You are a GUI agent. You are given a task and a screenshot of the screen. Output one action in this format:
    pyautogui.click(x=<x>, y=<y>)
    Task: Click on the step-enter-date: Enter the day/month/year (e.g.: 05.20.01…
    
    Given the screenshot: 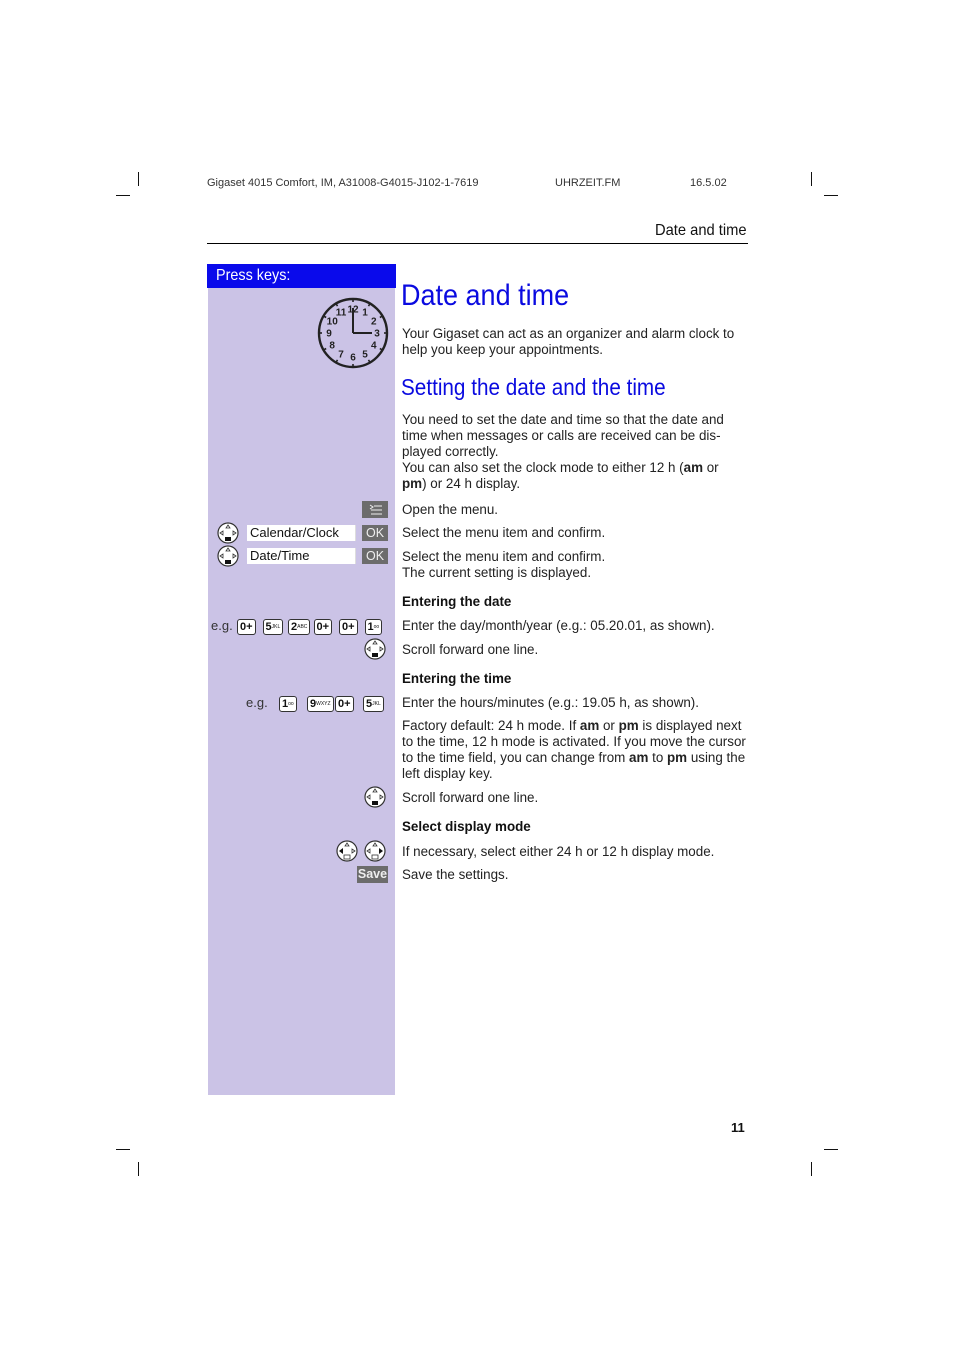 What is the action you would take?
    pyautogui.click(x=558, y=625)
    